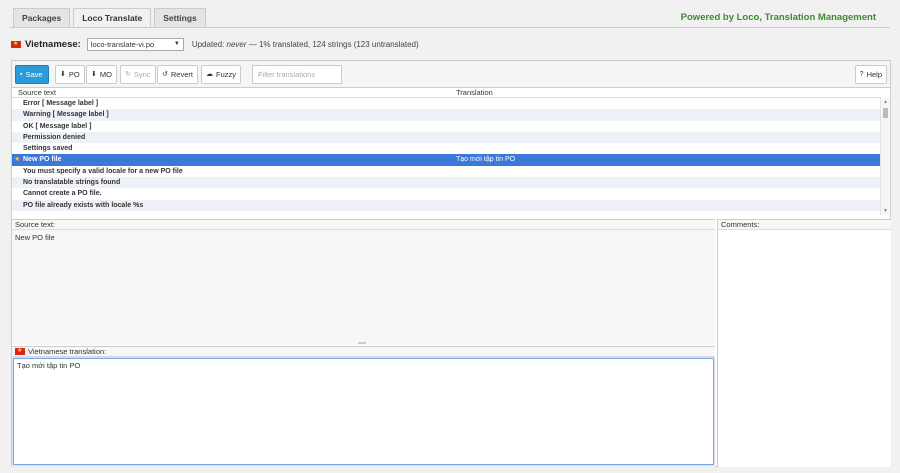 The height and width of the screenshot is (473, 900). What do you see at coordinates (486, 160) in the screenshot?
I see `row-translation-text: Tạo mới tập tin PO` at bounding box center [486, 160].